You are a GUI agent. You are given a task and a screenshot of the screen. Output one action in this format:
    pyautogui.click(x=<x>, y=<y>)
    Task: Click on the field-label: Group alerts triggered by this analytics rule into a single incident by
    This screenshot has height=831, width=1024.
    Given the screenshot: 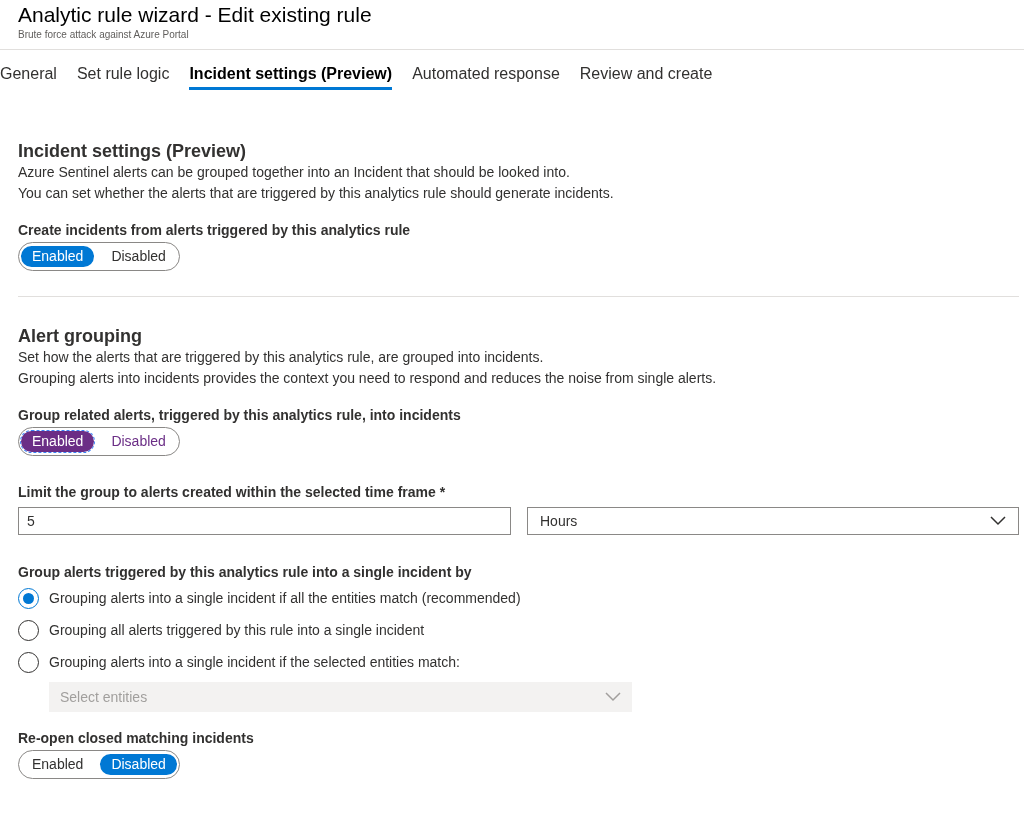 What is the action you would take?
    pyautogui.click(x=245, y=572)
    